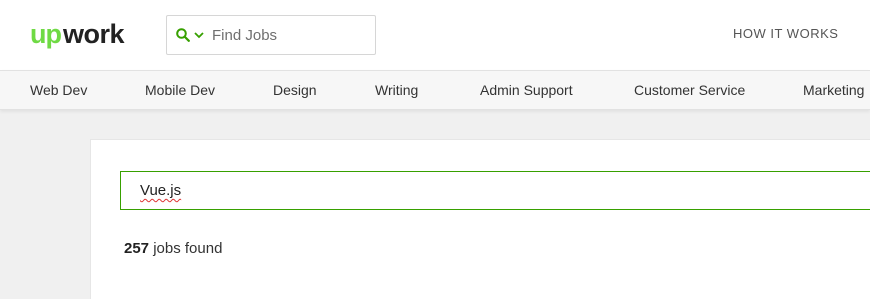 The image size is (870, 299). What do you see at coordinates (137, 248) in the screenshot?
I see `results-count: 257` at bounding box center [137, 248].